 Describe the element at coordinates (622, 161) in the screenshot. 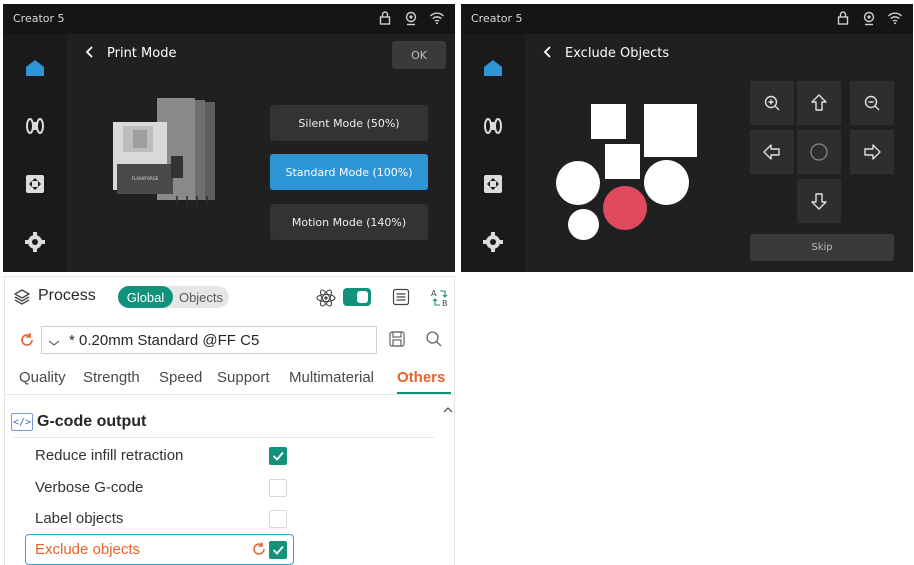

I see `object-square-center` at that location.